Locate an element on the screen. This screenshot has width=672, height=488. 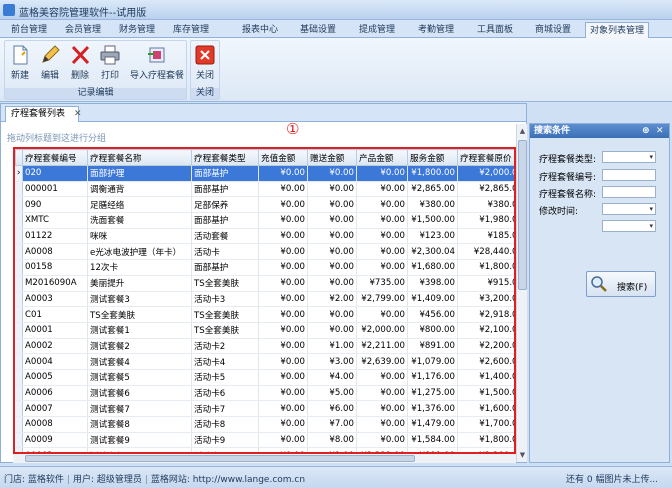
table-cell: ¥123.00 is located at coordinates (432, 236).